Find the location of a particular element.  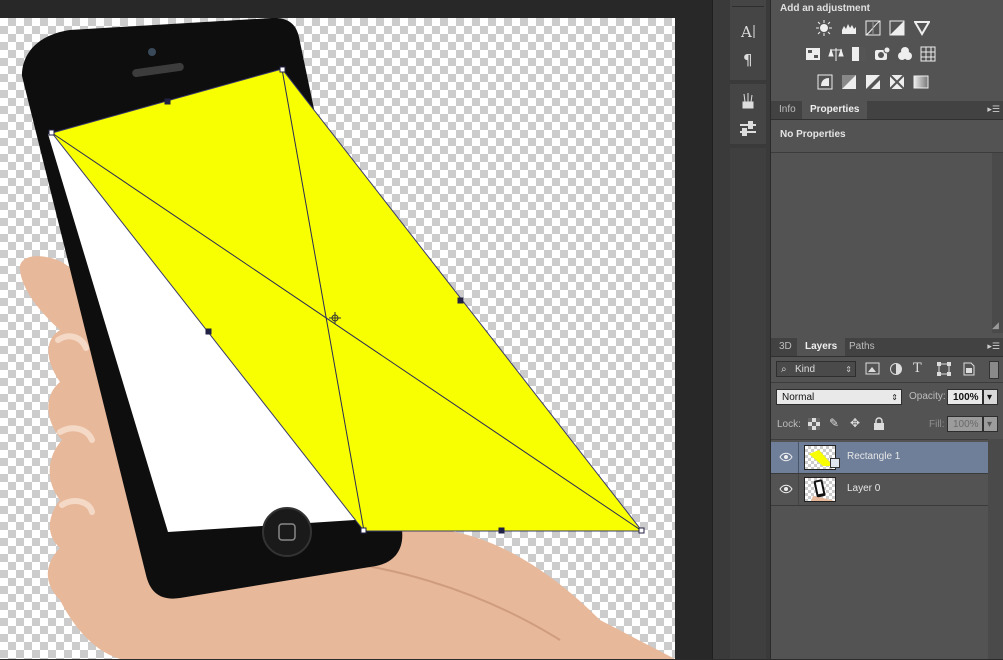

icon-group-presets is located at coordinates (748, 114).